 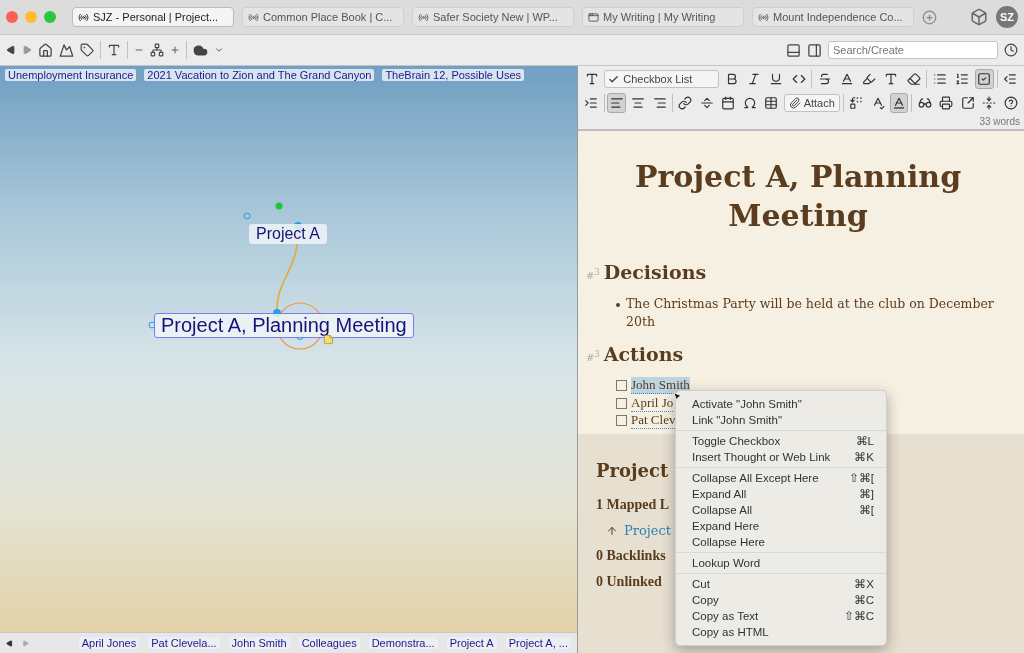 I want to click on mountain-icon, so click(x=66, y=50).